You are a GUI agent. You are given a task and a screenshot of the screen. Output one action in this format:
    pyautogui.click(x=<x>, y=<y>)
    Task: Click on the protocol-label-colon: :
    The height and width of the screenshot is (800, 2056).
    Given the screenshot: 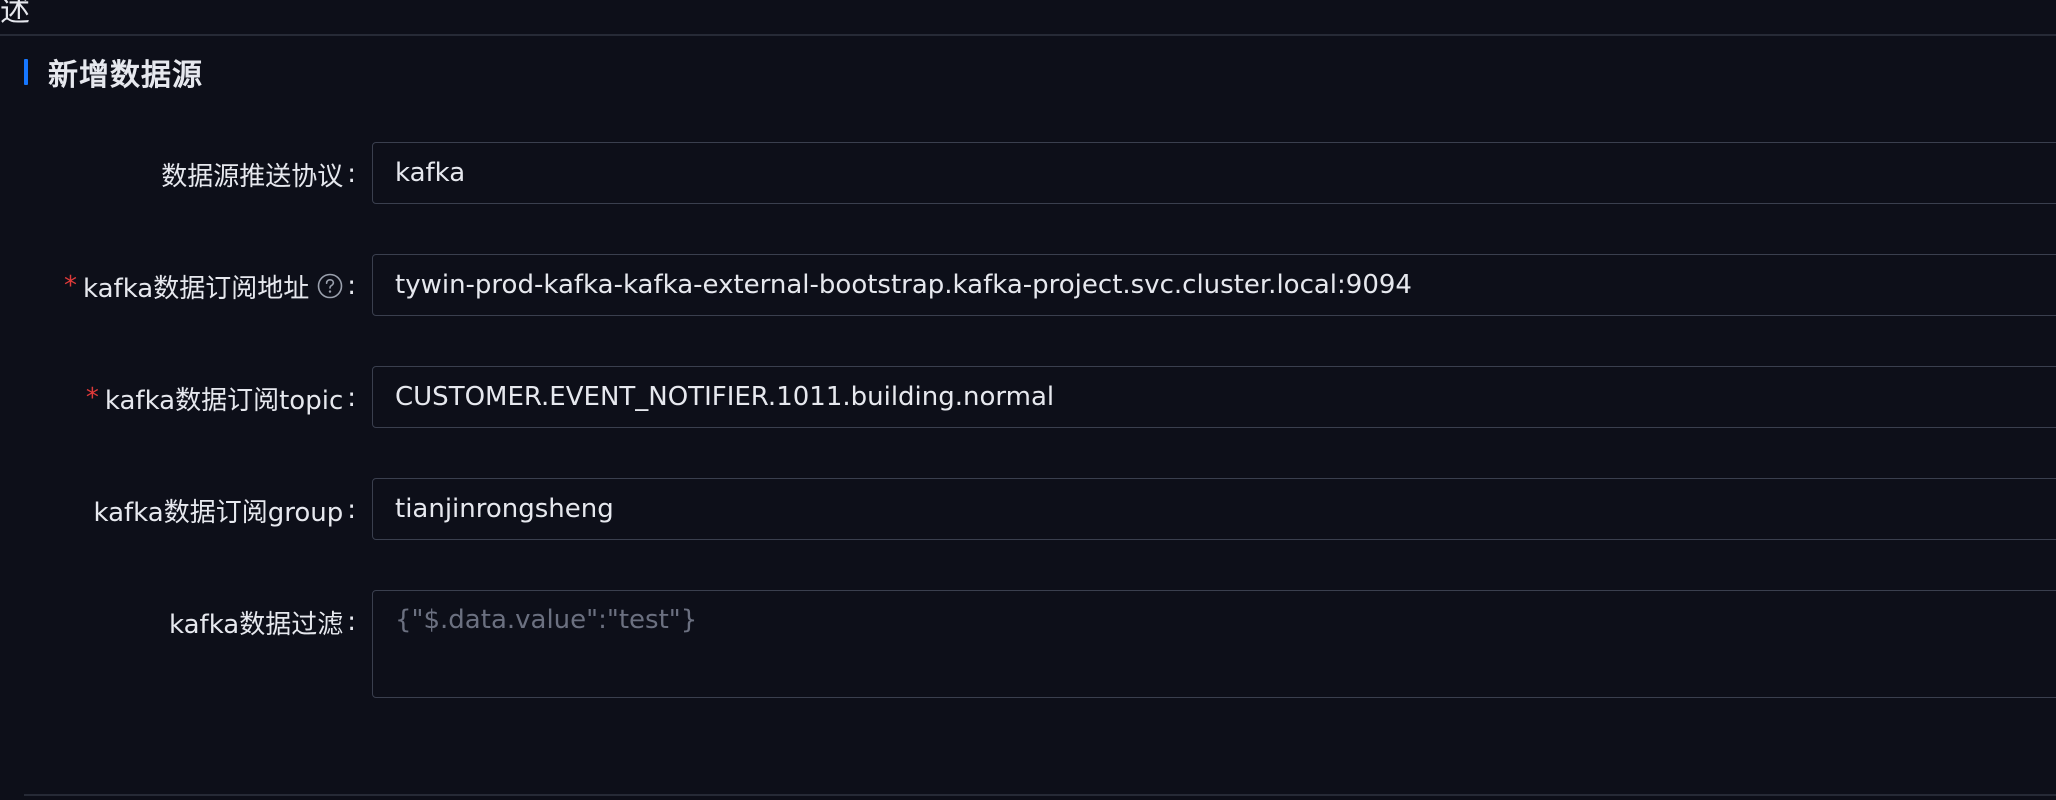 What is the action you would take?
    pyautogui.click(x=351, y=174)
    